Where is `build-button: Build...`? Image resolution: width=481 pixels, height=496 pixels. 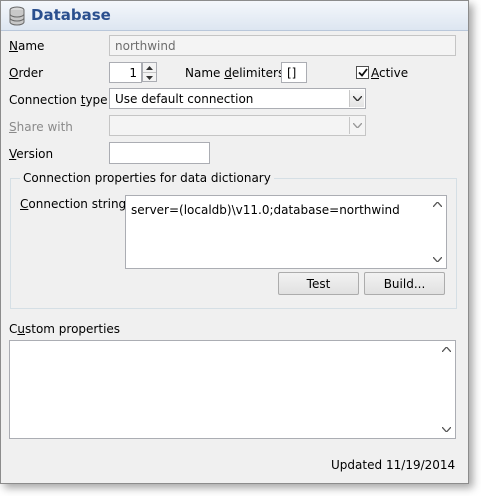
build-button: Build... is located at coordinates (404, 283).